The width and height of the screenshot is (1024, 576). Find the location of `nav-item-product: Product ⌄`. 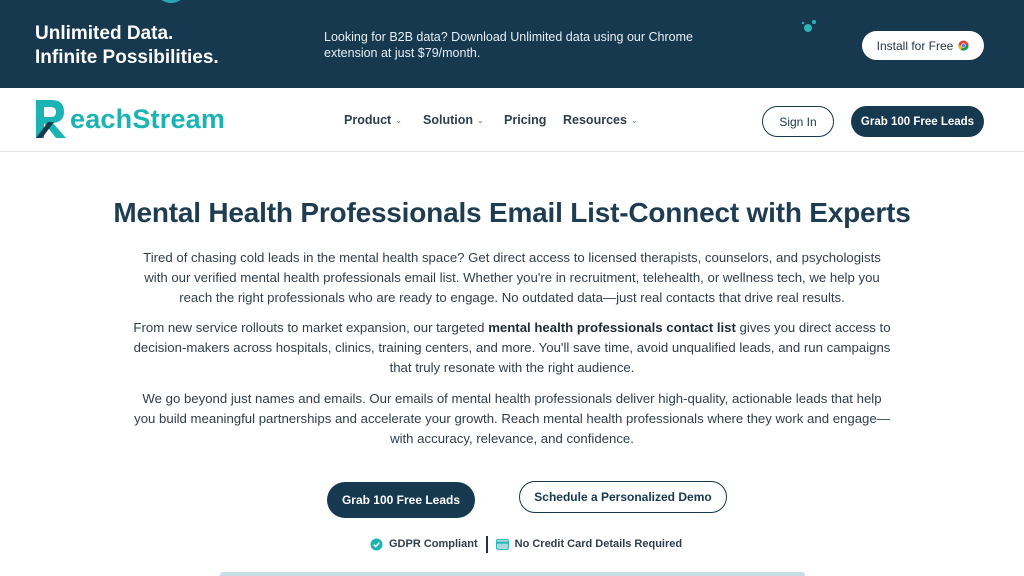

nav-item-product: Product ⌄ is located at coordinates (383, 120).